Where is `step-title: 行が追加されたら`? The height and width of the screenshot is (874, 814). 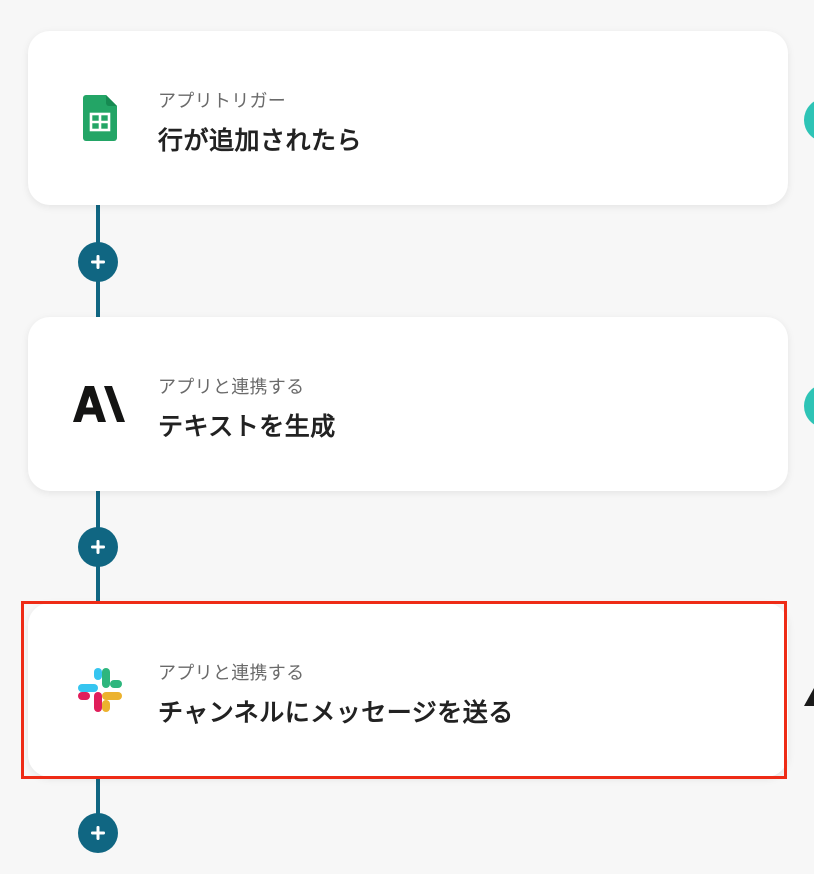 step-title: 行が追加されたら is located at coordinates (260, 140).